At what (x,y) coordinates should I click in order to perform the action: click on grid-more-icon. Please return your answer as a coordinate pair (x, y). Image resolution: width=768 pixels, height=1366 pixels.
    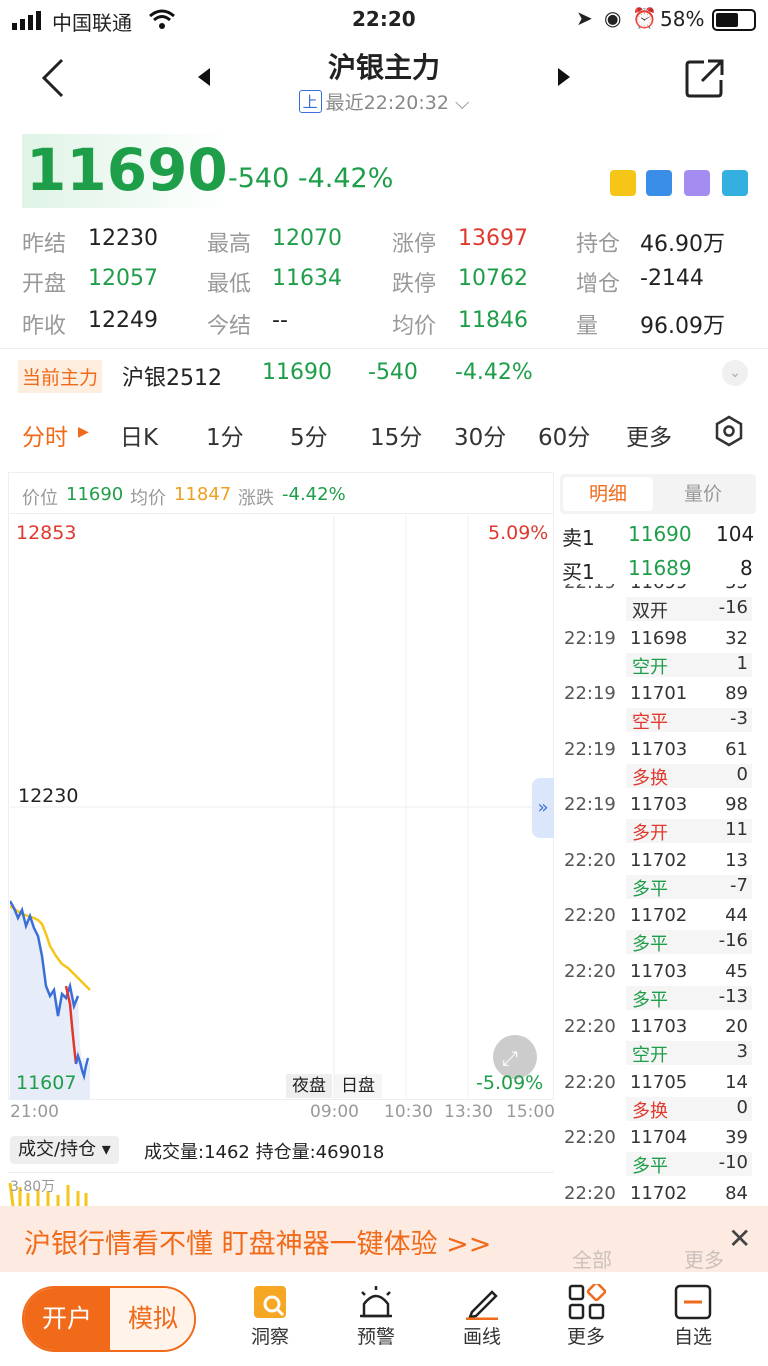
    Looking at the image, I should click on (587, 1302).